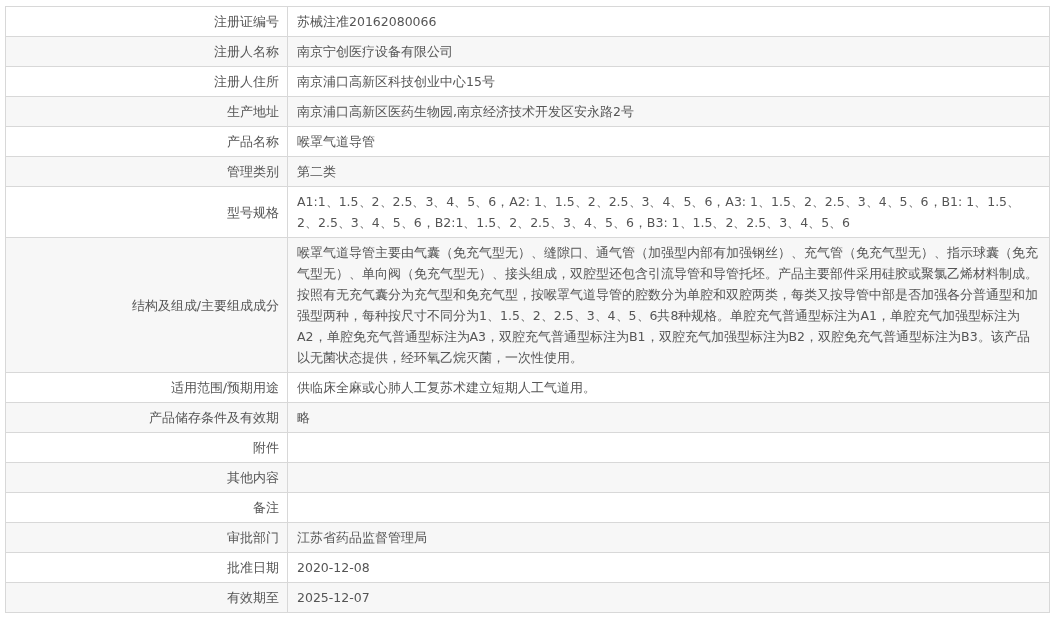 Image resolution: width=1058 pixels, height=625 pixels. Describe the element at coordinates (253, 111) in the screenshot. I see `field-label: 生产地址` at that location.